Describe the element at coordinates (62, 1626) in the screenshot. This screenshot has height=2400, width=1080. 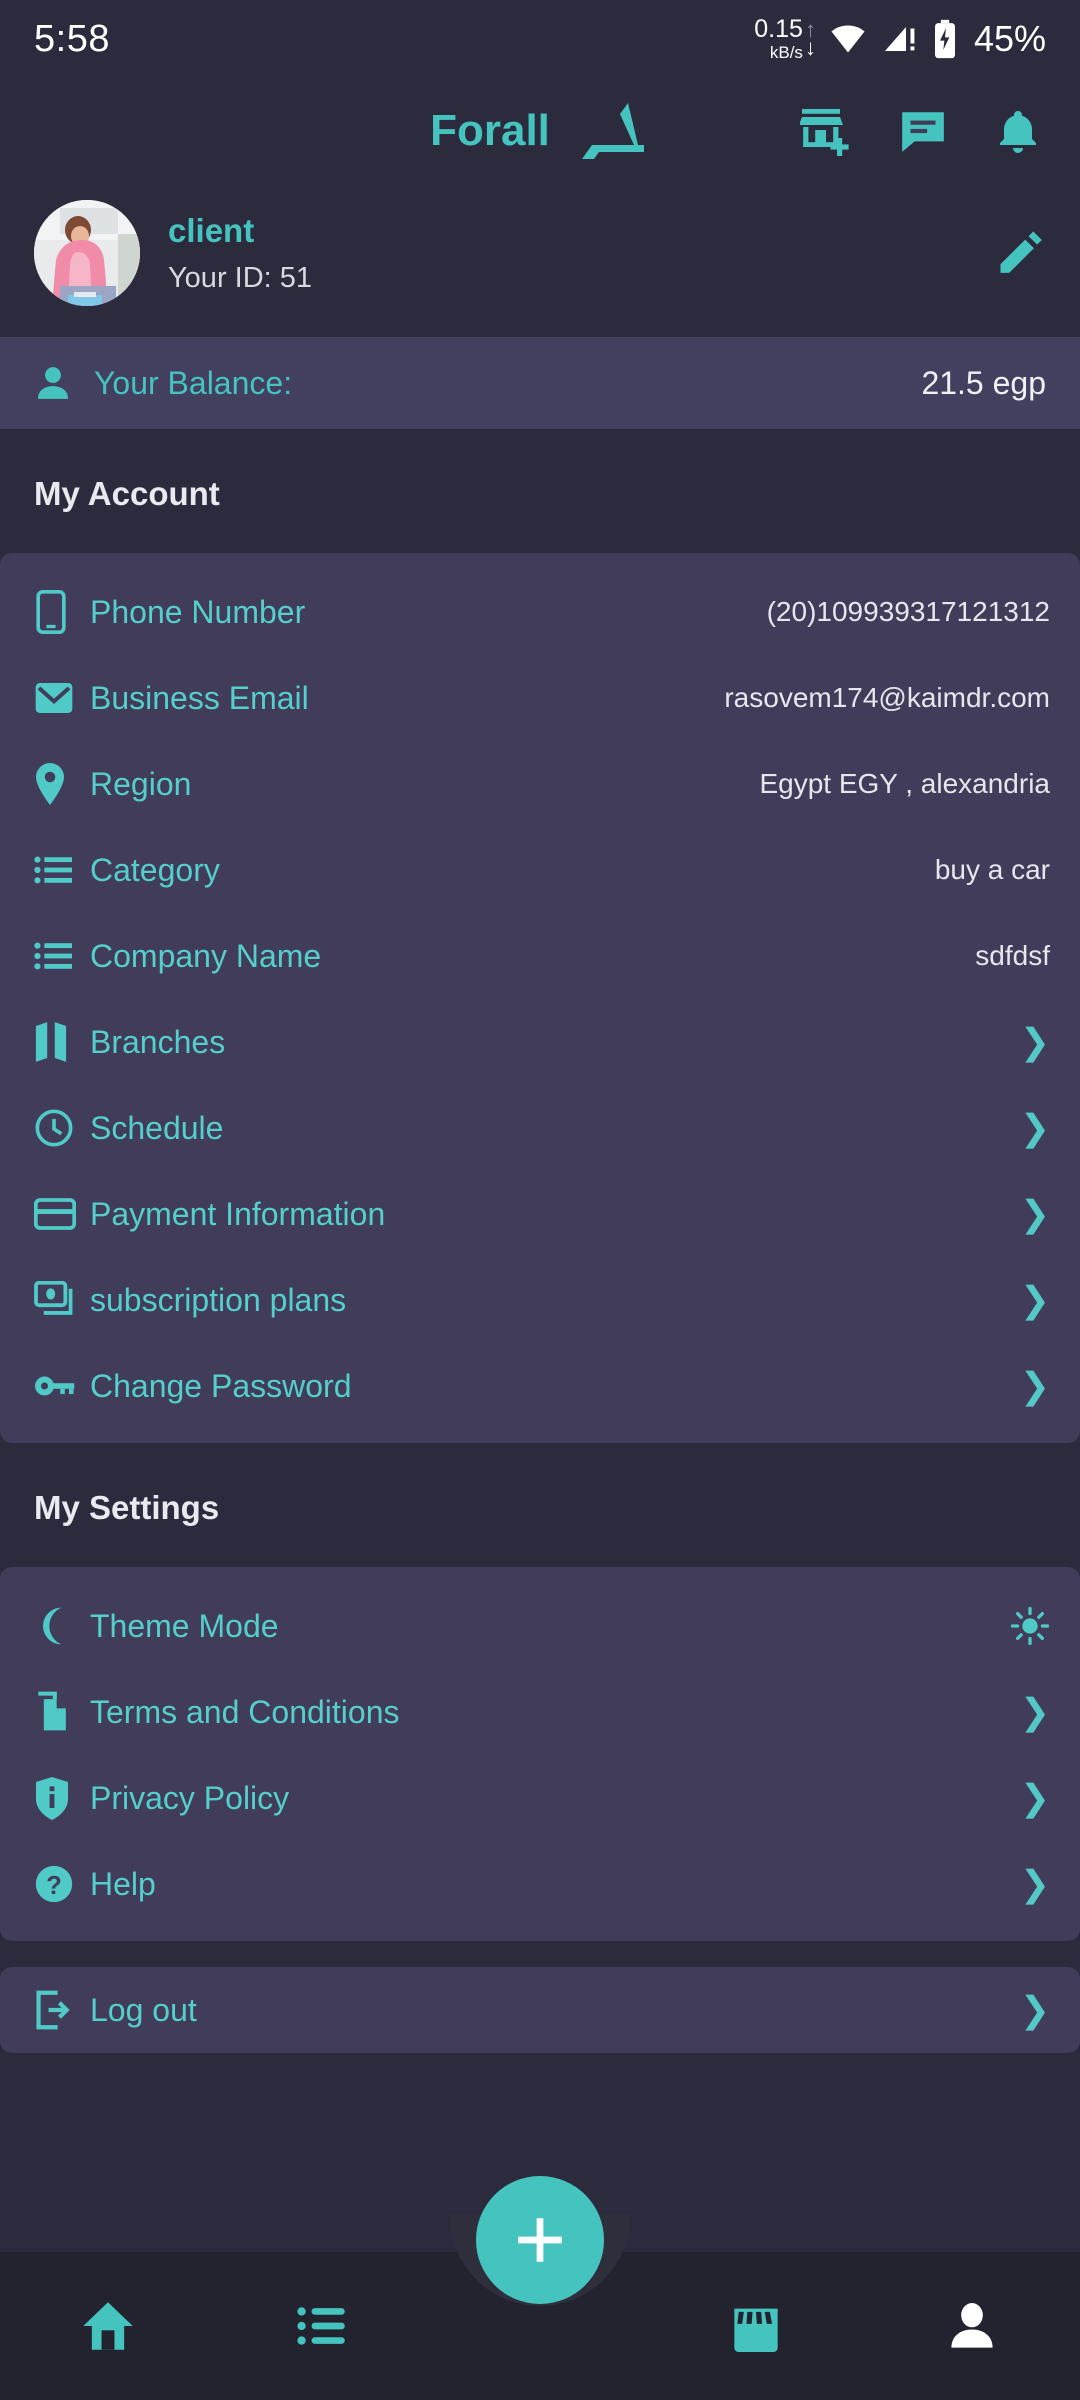
I see `moon-icon` at that location.